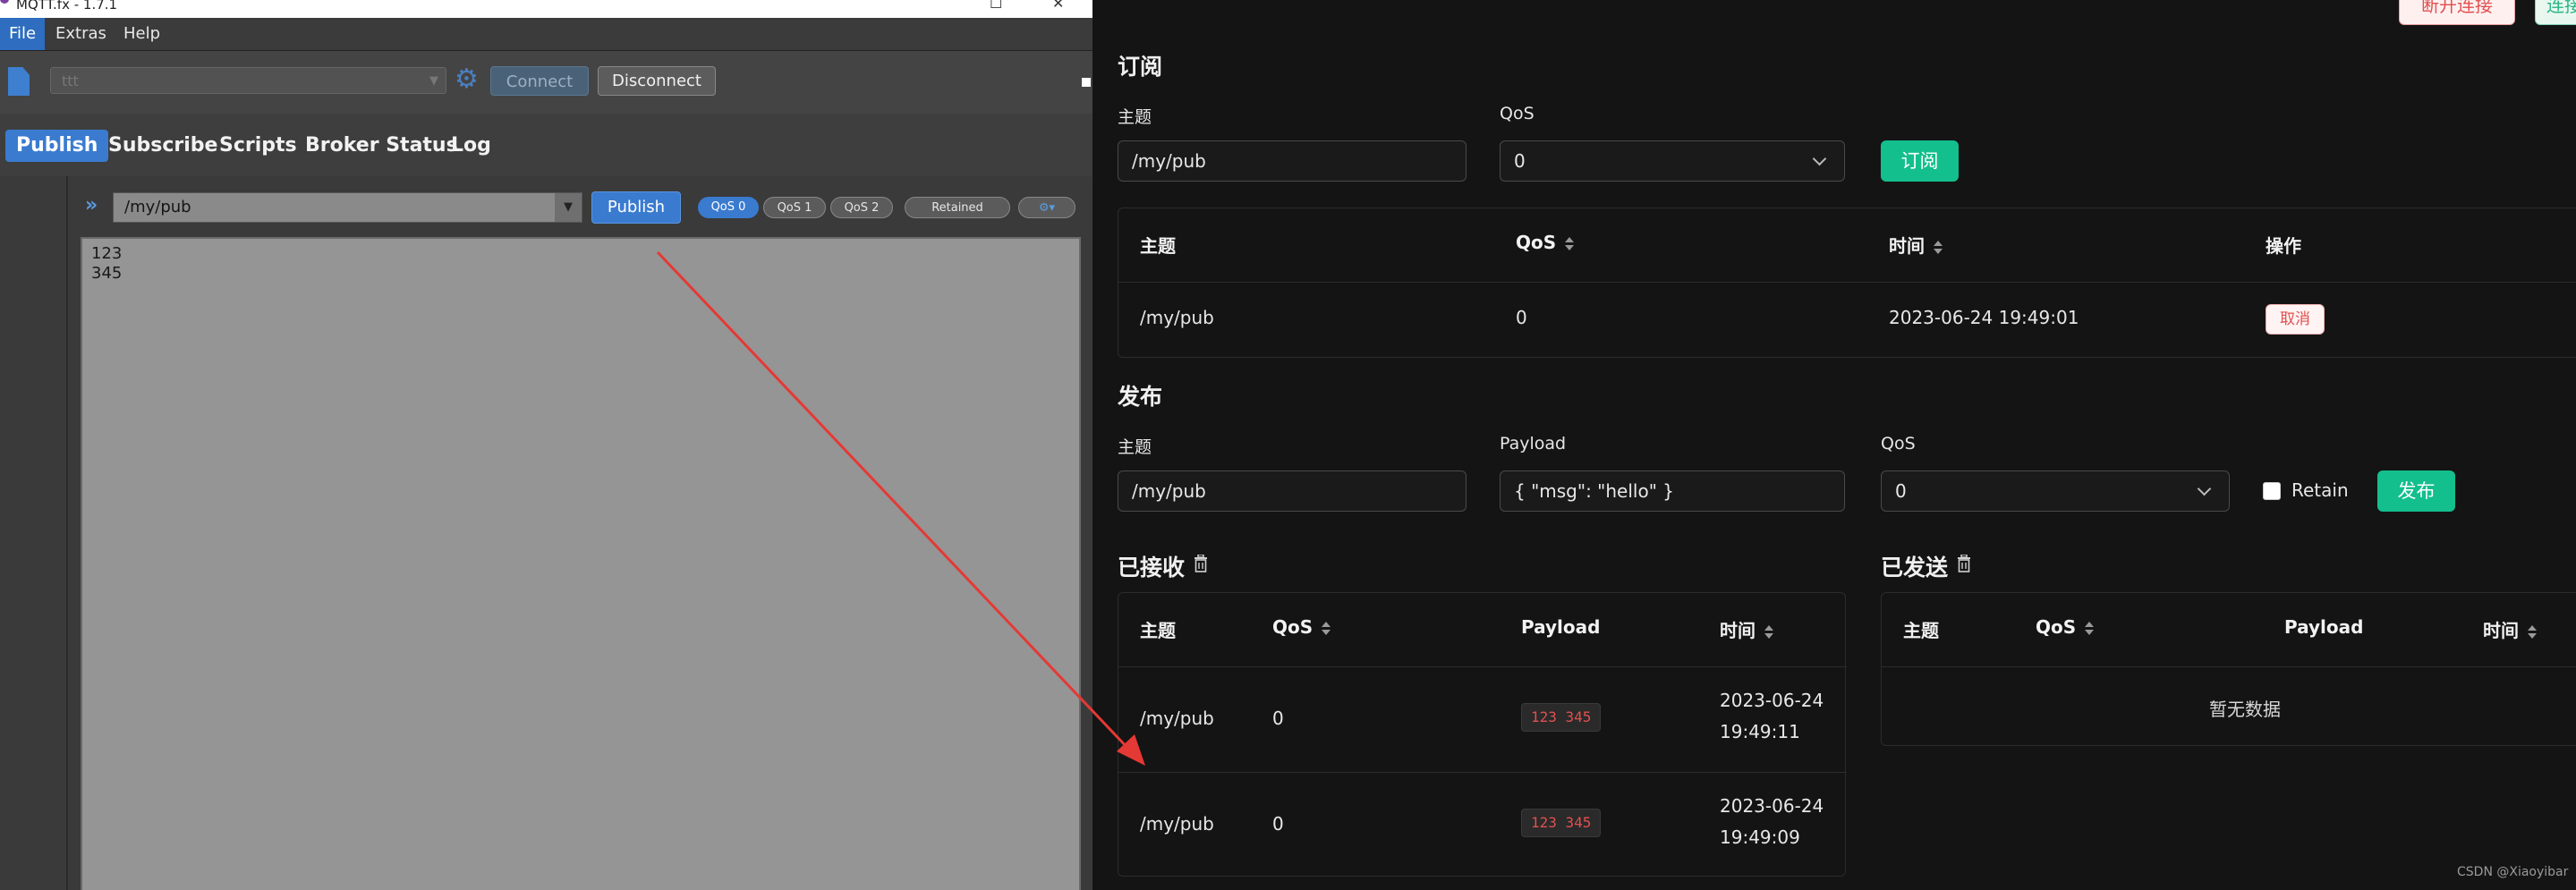  Describe the element at coordinates (2513, 872) in the screenshot. I see `watermark: CSDN @Xiaoyibar` at that location.